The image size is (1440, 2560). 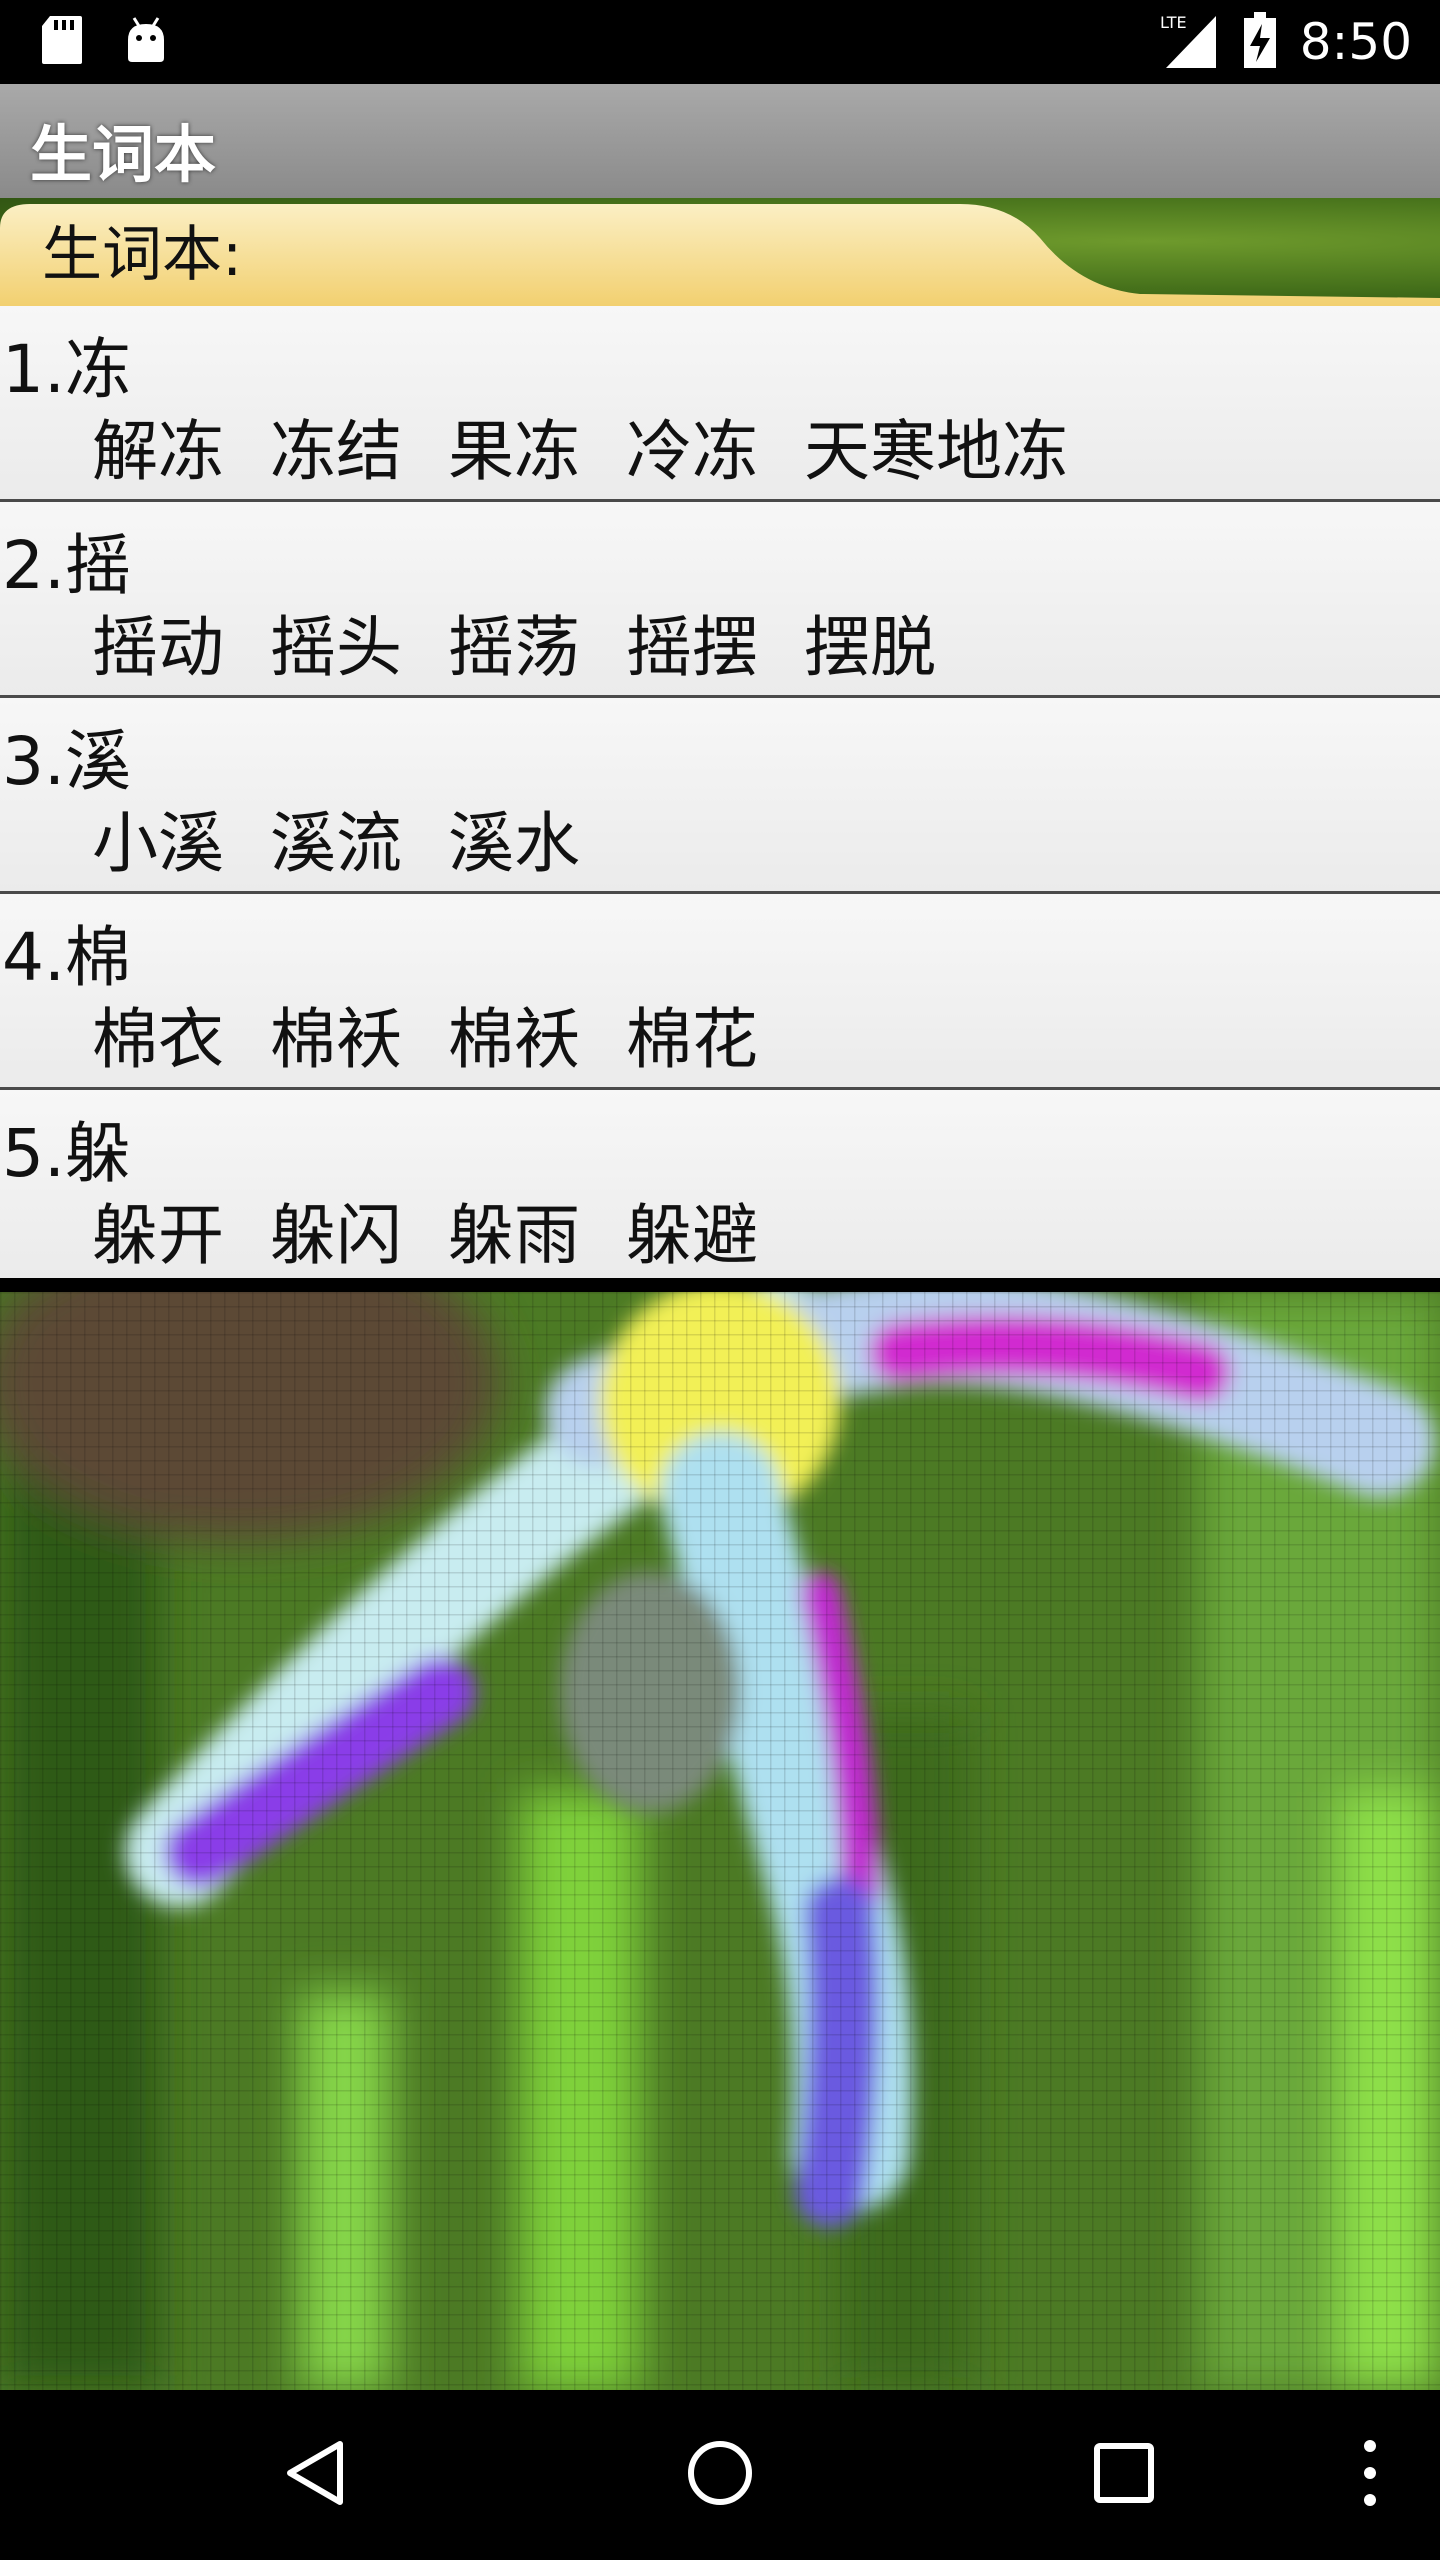 I want to click on example-word: 摇摆, so click(x=692, y=647).